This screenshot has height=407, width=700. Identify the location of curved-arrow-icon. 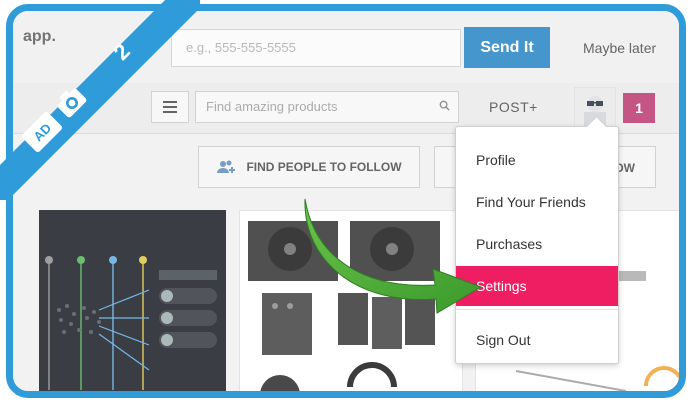
(393, 256).